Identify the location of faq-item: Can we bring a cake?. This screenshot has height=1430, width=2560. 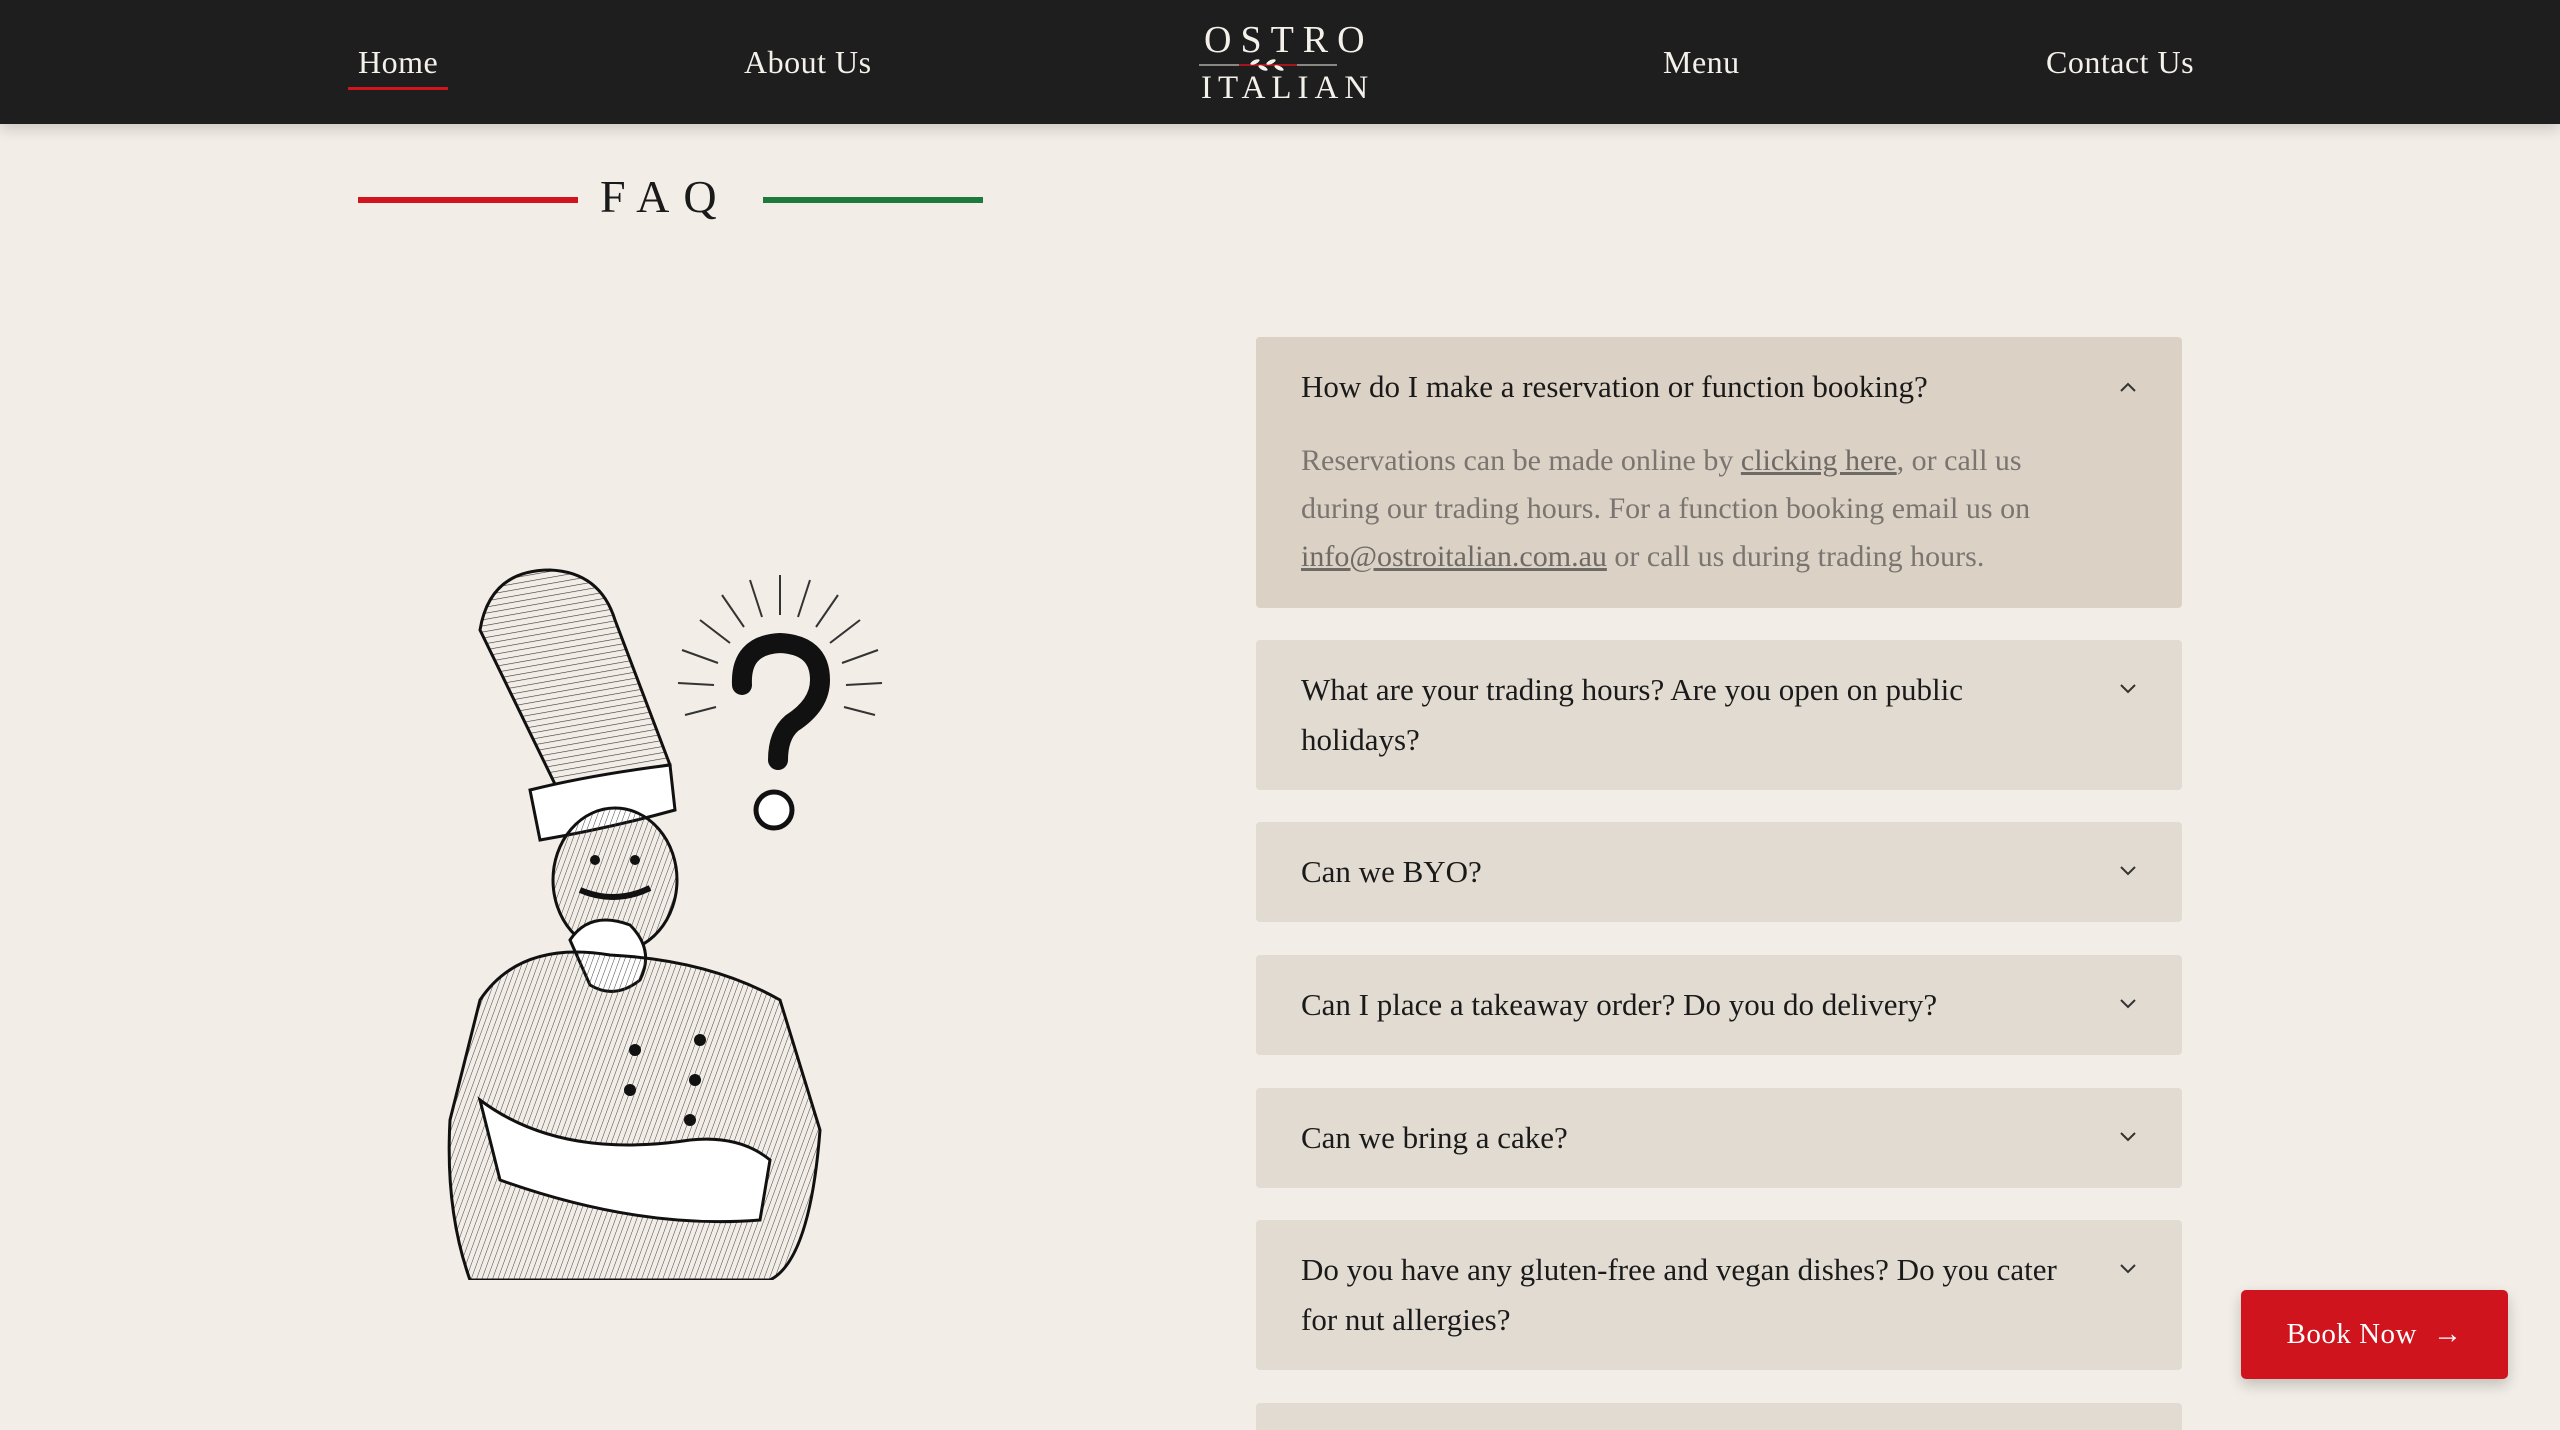
(1719, 1138).